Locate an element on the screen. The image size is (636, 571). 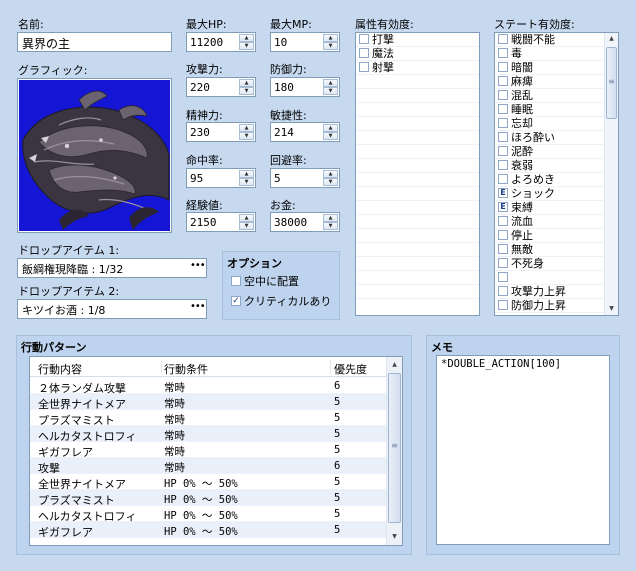
list-item: 暗闇 is located at coordinates (549, 68).